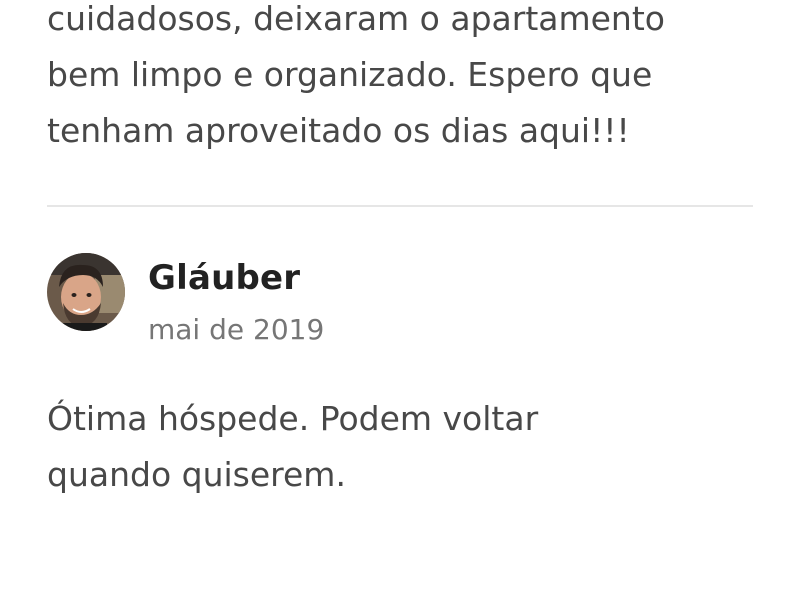 The image size is (800, 600). What do you see at coordinates (236, 329) in the screenshot?
I see `review-date: mai de 2019` at bounding box center [236, 329].